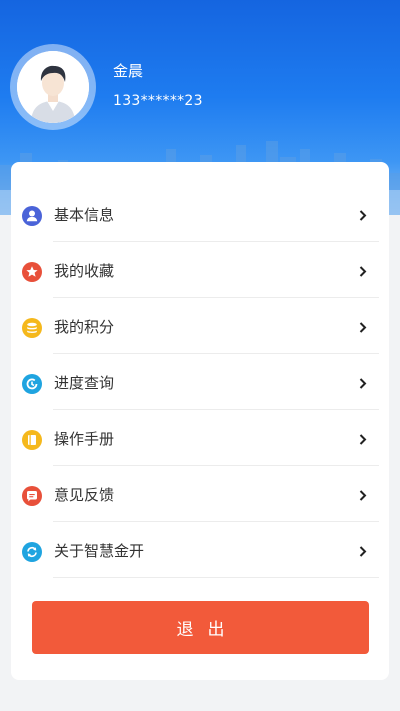  Describe the element at coordinates (32, 552) in the screenshot. I see `refresh-icon` at that location.